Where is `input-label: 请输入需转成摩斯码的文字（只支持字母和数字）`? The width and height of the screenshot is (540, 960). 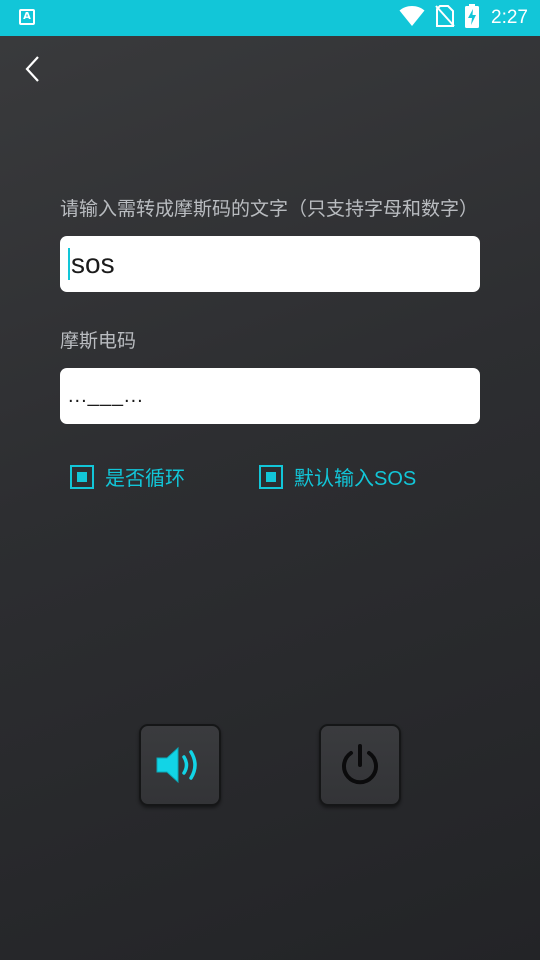 input-label: 请输入需转成摩斯码的文字（只支持字母和数字） is located at coordinates (269, 209).